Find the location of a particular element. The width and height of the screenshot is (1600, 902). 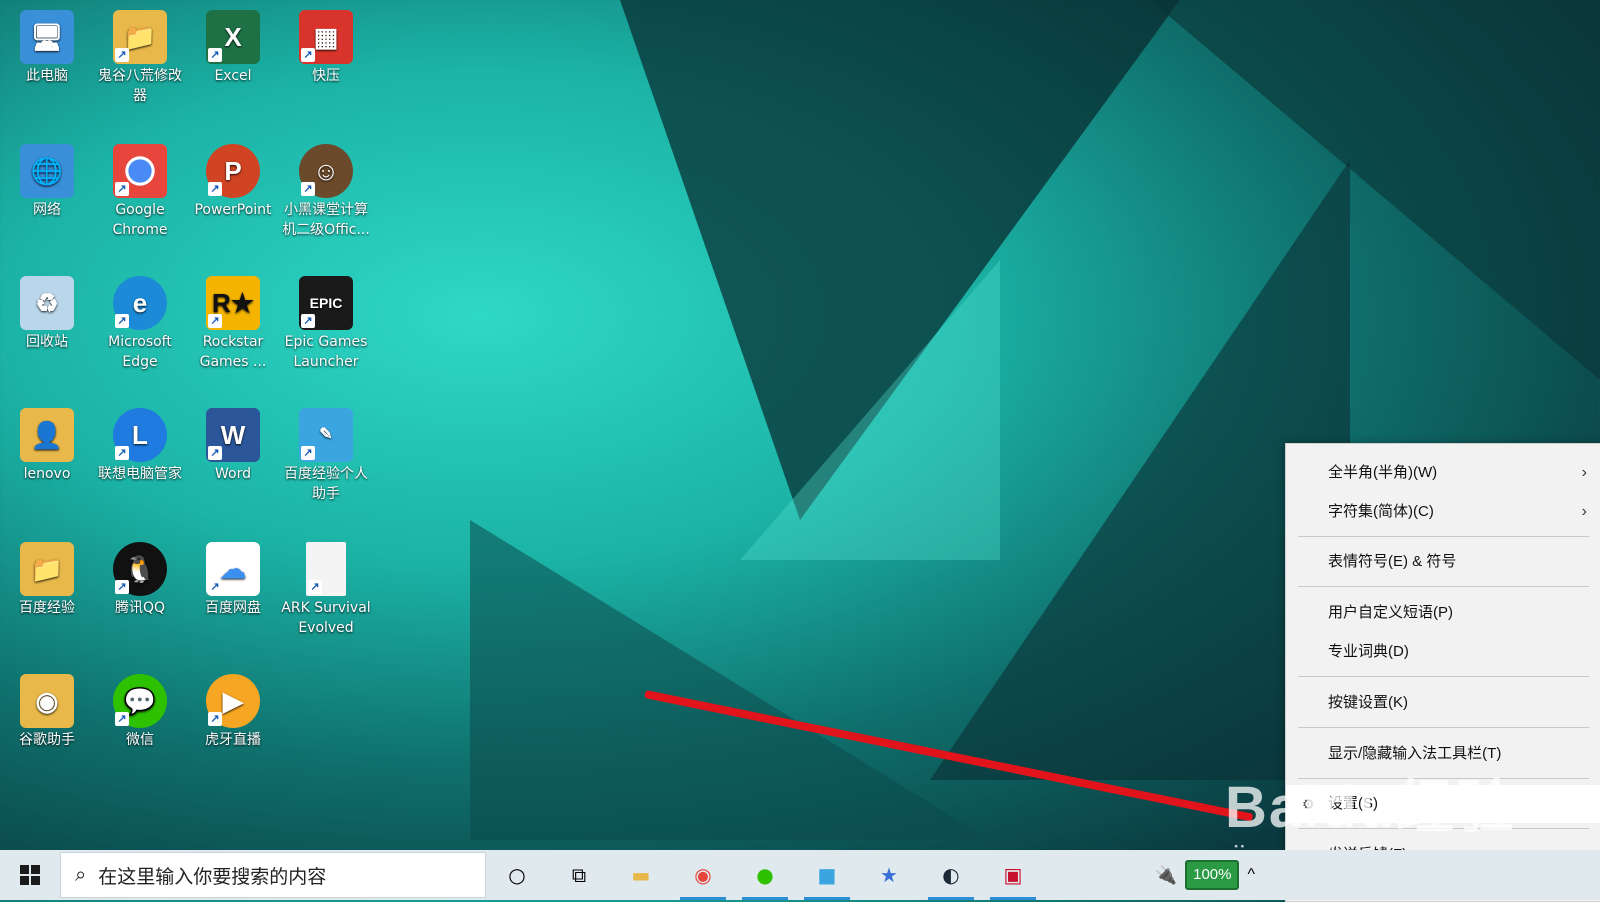

file-explorer-icon: ▬ is located at coordinates (641, 875).